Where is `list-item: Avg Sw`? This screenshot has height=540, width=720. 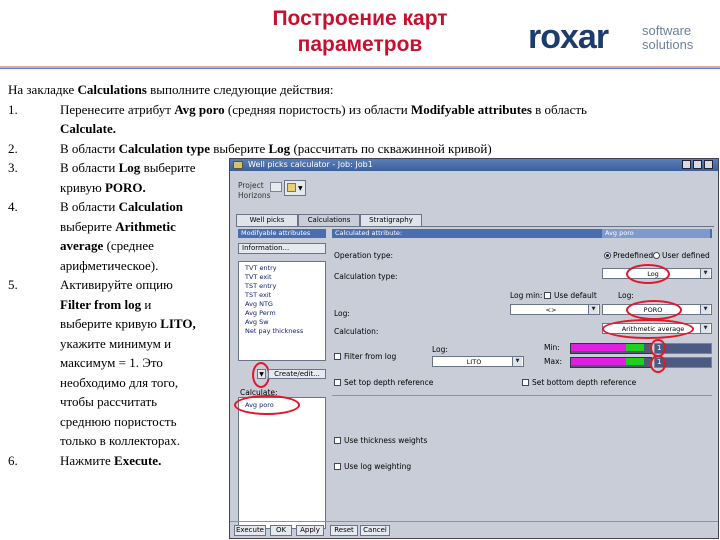
list-item: Avg Sw is located at coordinates (257, 322).